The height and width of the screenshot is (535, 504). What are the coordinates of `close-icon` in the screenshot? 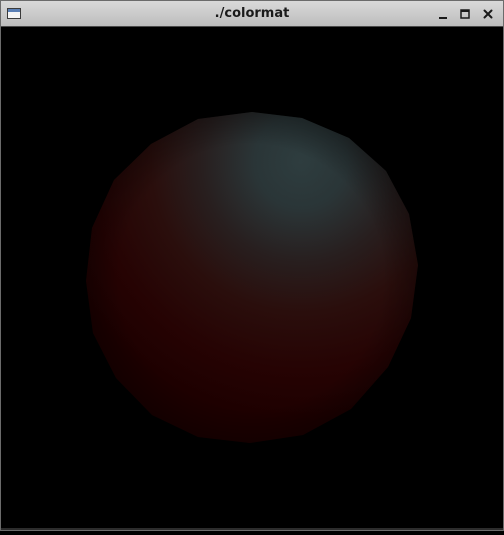 It's located at (488, 14).